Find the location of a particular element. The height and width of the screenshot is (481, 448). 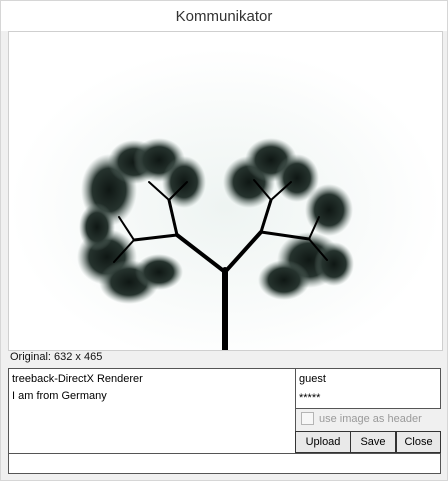

close-button: Close is located at coordinates (418, 442).